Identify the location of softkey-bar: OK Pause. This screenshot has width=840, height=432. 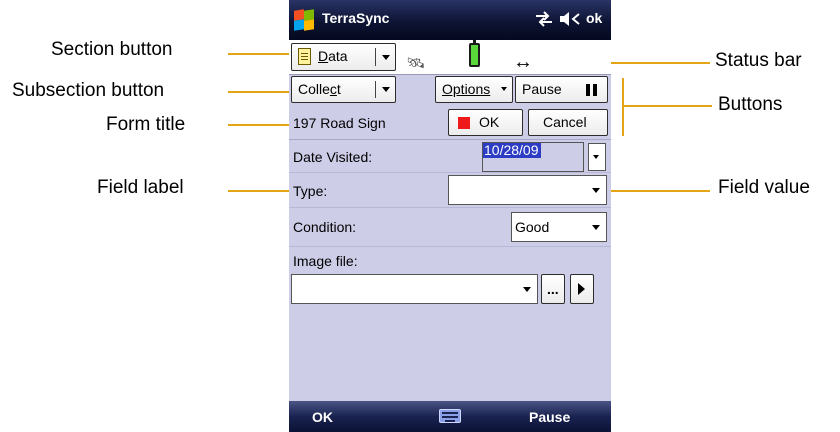
(450, 416).